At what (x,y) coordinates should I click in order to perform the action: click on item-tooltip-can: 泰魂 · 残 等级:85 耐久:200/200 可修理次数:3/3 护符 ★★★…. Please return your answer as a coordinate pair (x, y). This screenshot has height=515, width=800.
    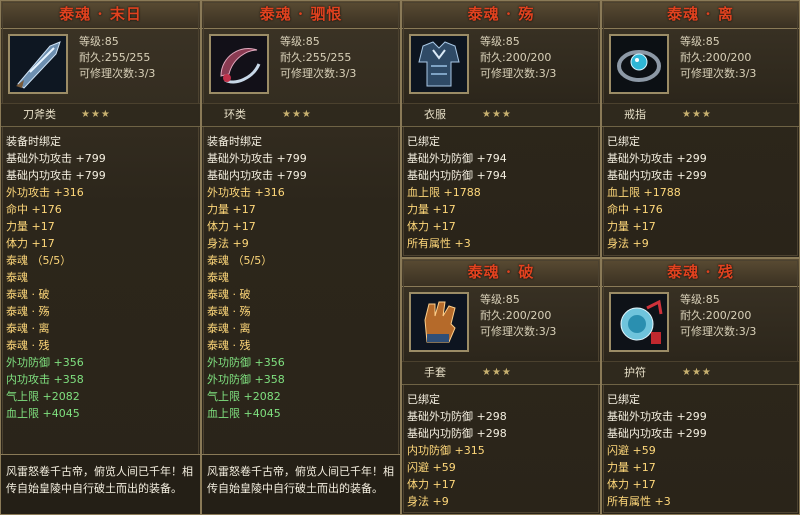
    Looking at the image, I should click on (700, 386).